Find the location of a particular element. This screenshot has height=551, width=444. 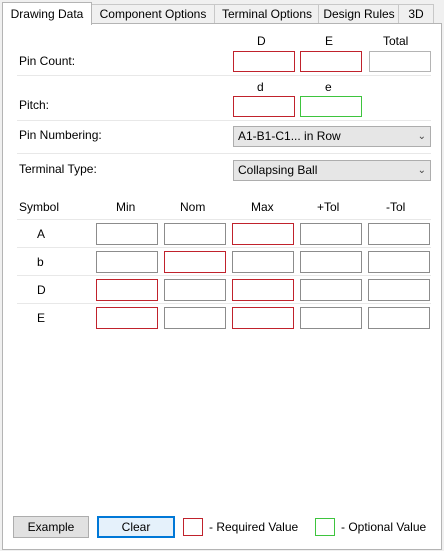

pin-count-d-input is located at coordinates (264, 61).